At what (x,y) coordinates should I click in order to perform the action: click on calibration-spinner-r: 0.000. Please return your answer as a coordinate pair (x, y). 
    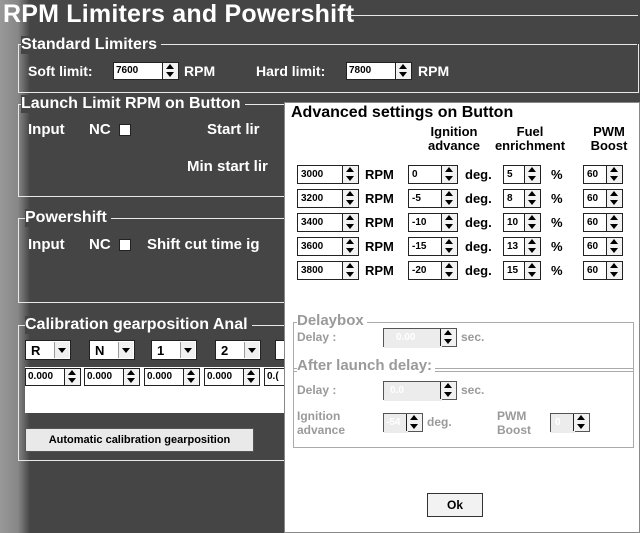
    Looking at the image, I should click on (53, 377).